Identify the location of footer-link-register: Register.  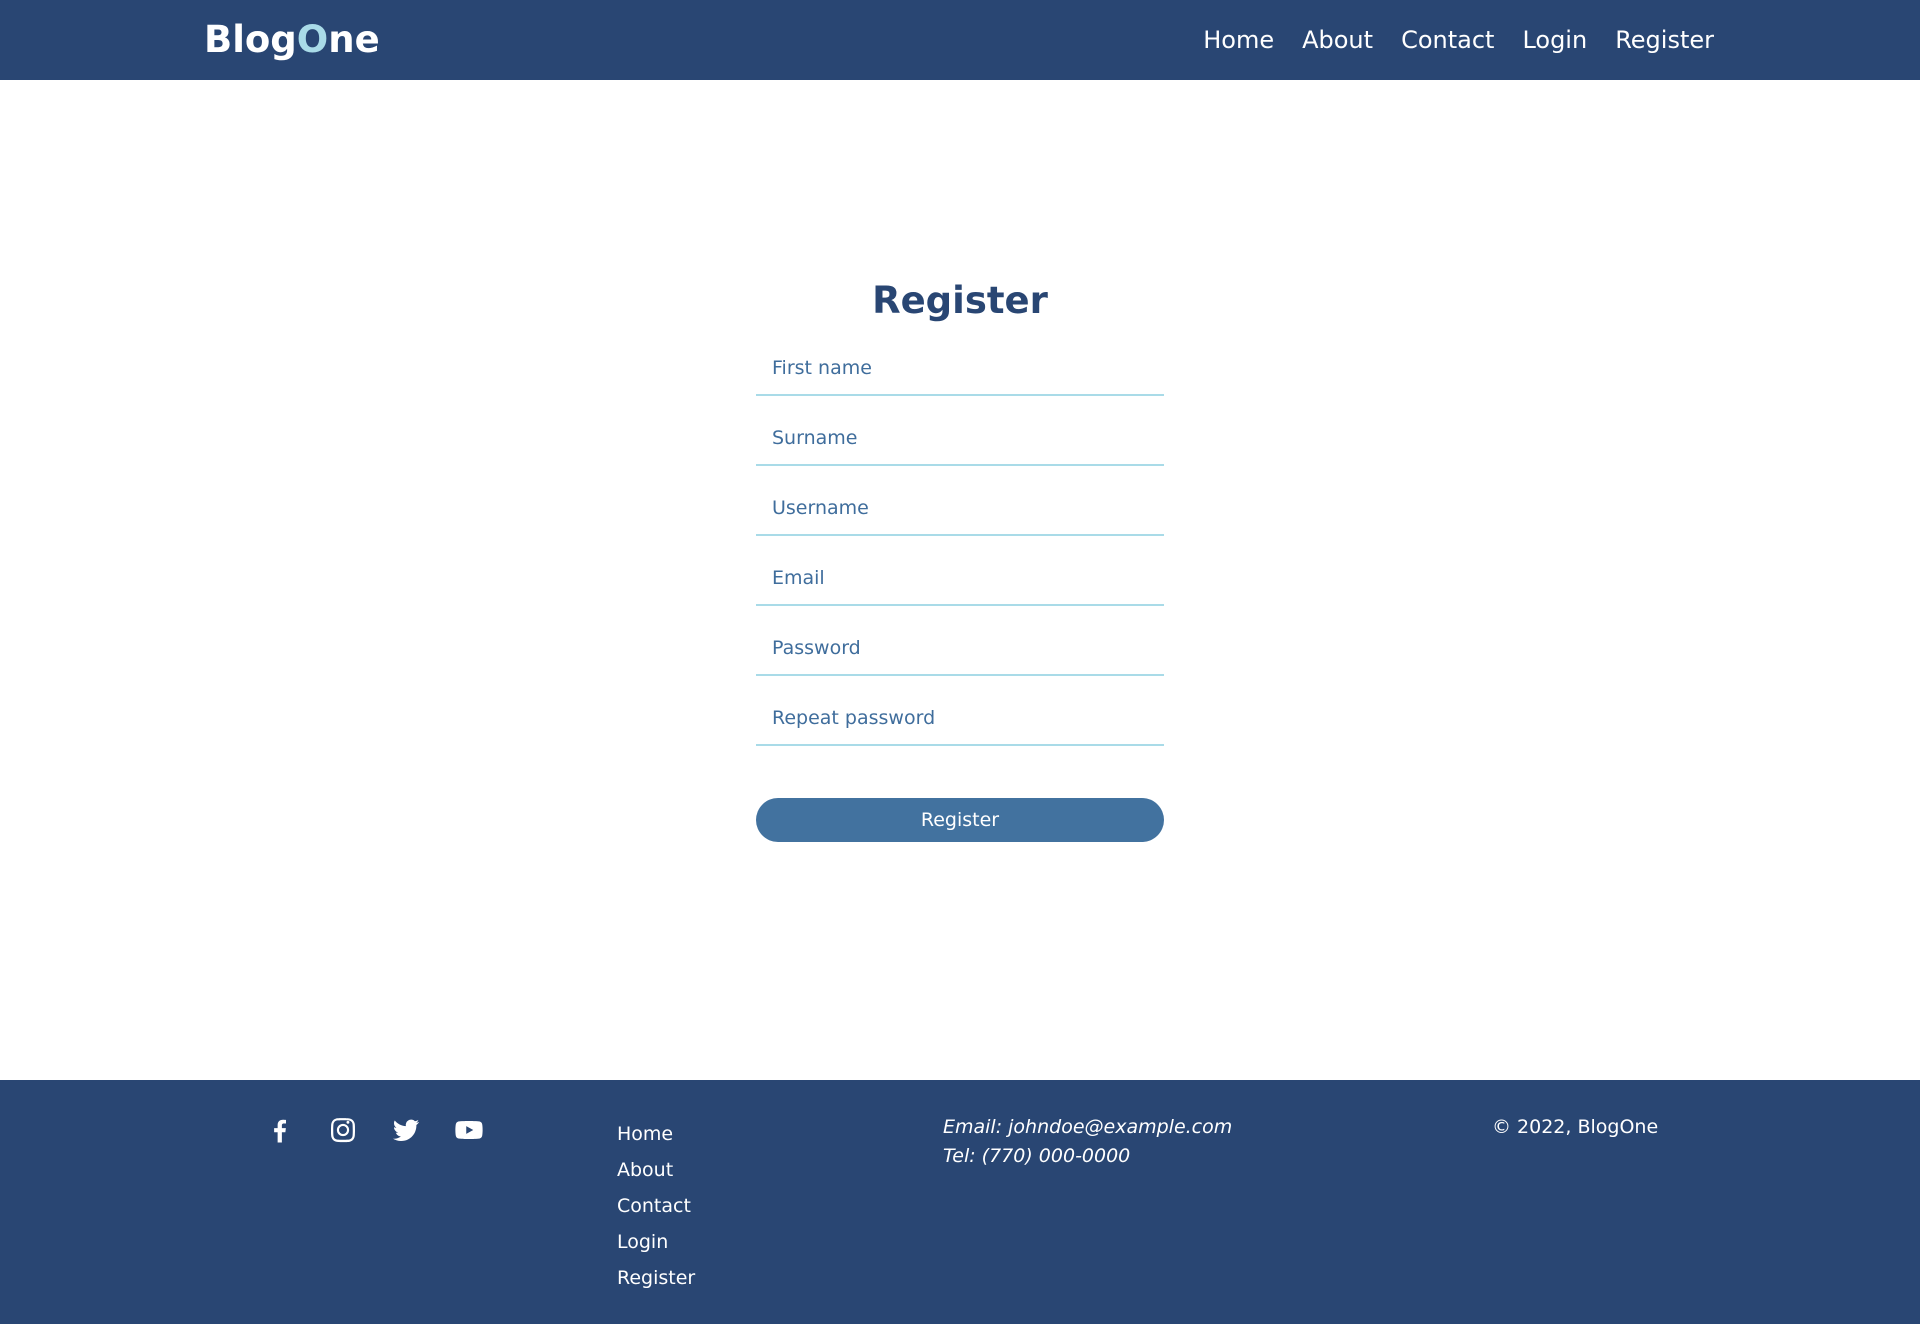
(656, 1278).